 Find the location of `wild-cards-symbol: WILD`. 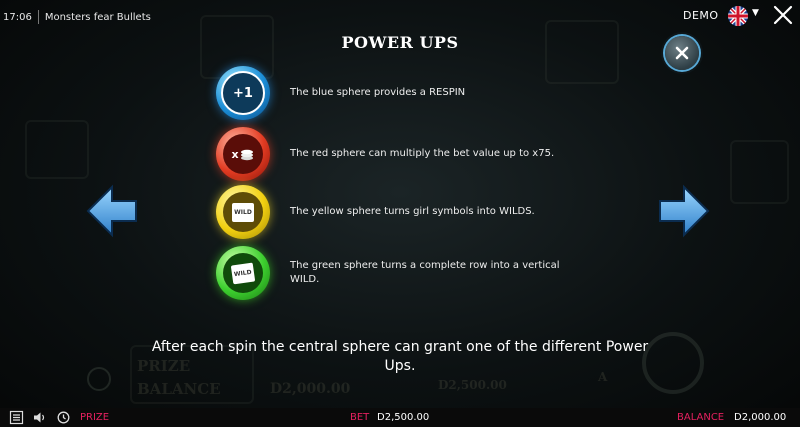

wild-cards-symbol: WILD is located at coordinates (243, 273).